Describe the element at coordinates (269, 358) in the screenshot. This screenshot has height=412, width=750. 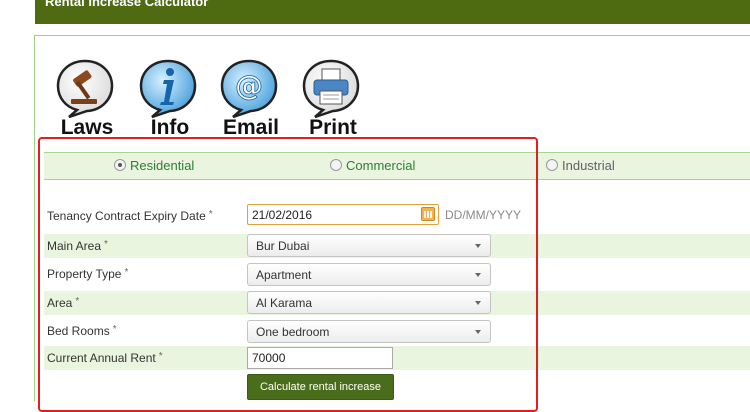
I see `annual-rent-value: 70000` at that location.